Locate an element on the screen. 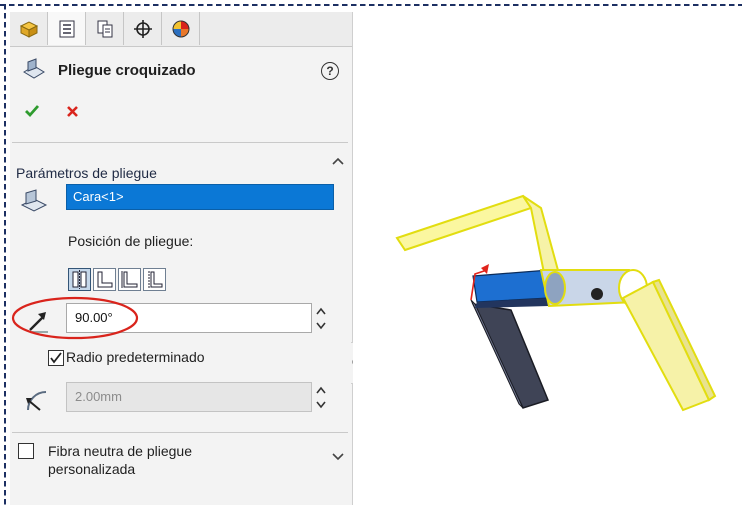  question-icon: ? is located at coordinates (330, 71).